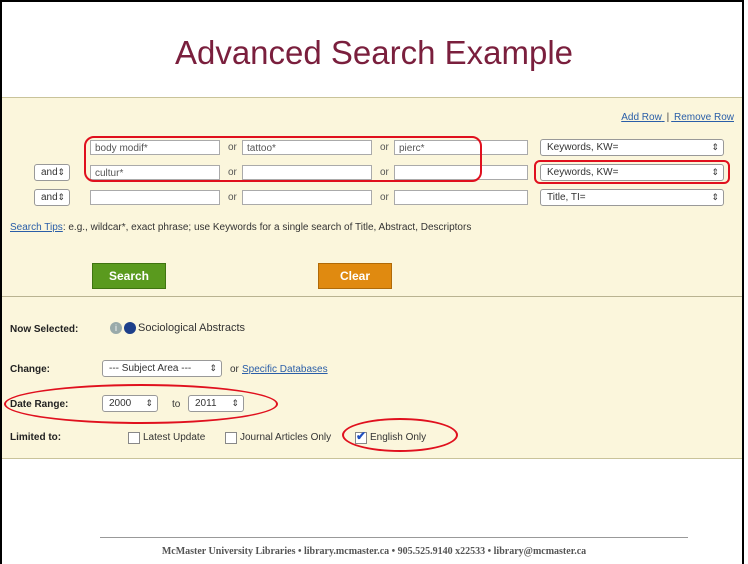 The width and height of the screenshot is (748, 564). What do you see at coordinates (704, 117) in the screenshot?
I see `remove-row-link: Remove Row` at bounding box center [704, 117].